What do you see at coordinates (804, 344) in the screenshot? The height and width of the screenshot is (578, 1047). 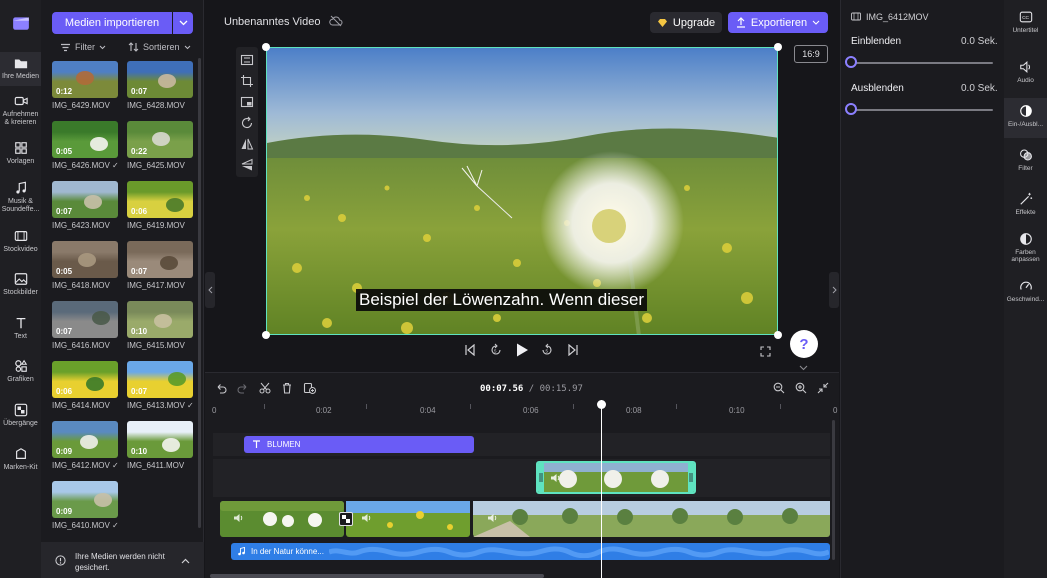 I see `help-button: ?` at bounding box center [804, 344].